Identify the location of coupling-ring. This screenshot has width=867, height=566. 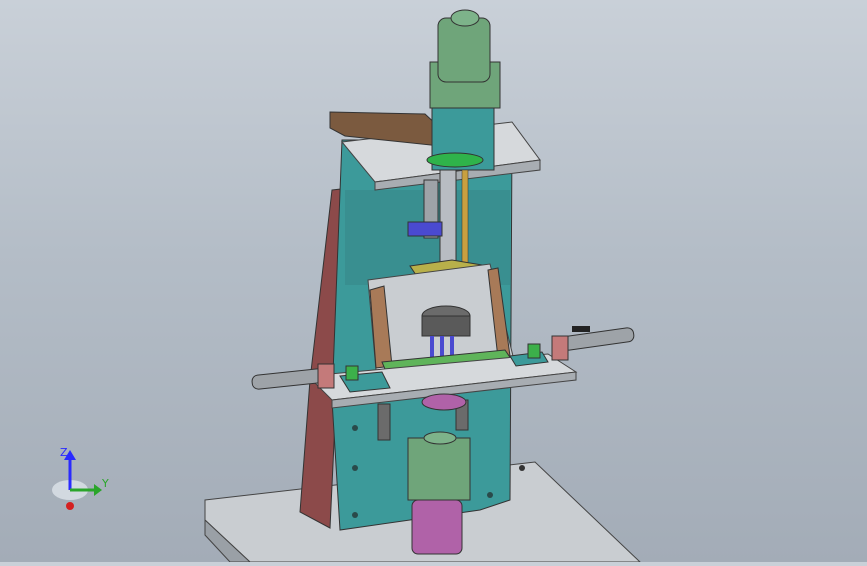
(455, 160).